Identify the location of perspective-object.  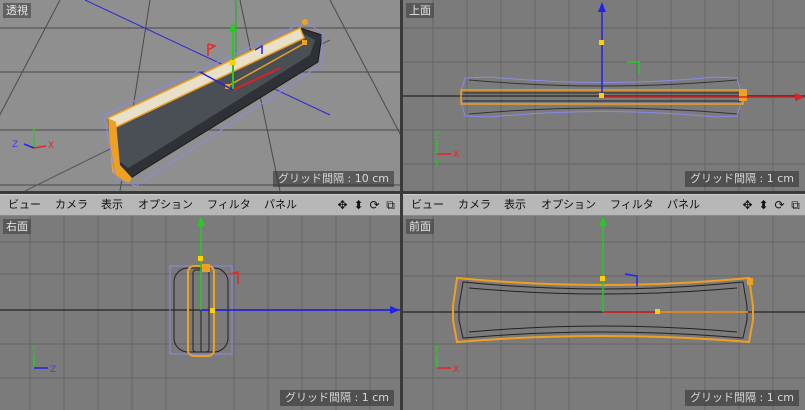
(213, 103).